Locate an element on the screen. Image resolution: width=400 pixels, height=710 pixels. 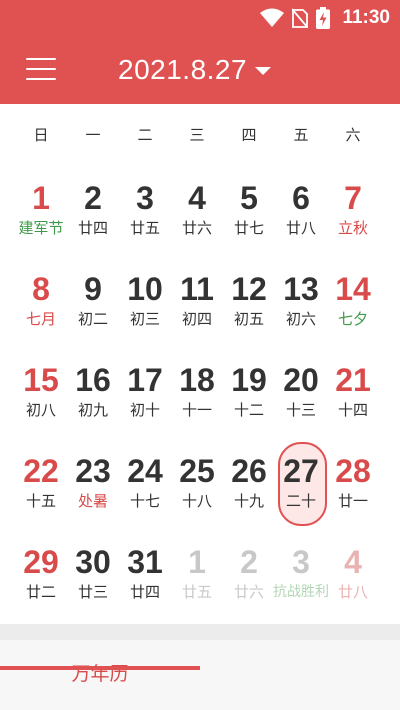
day-cell: 22 十五 is located at coordinates (41, 484).